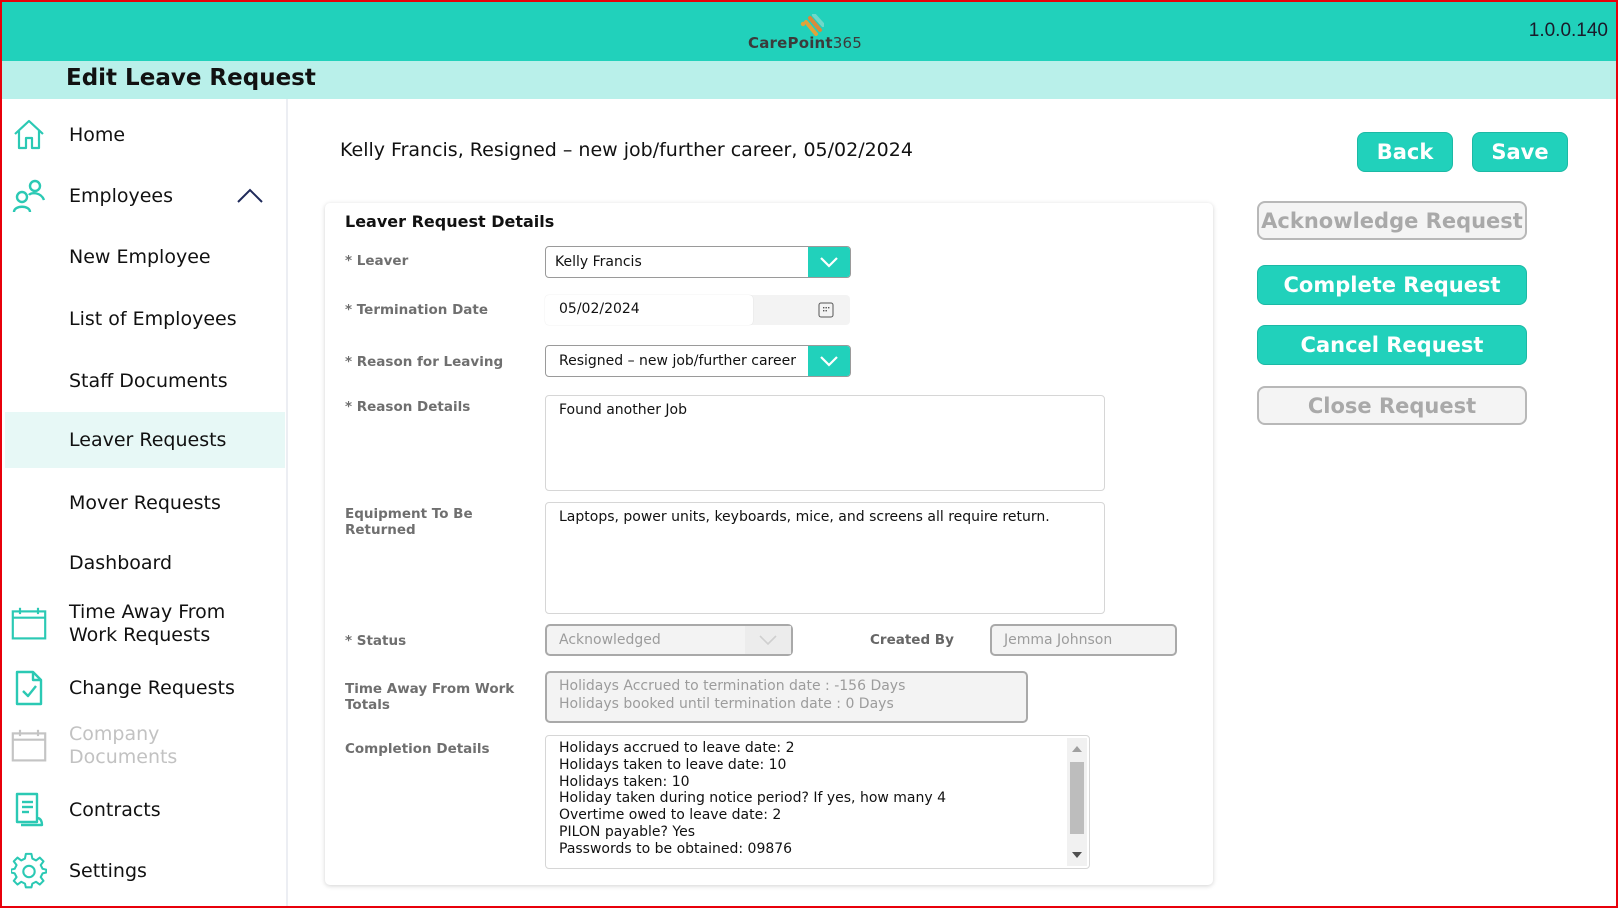 The height and width of the screenshot is (908, 1618). Describe the element at coordinates (191, 78) in the screenshot. I see `page-title: Edit Leave Request` at that location.